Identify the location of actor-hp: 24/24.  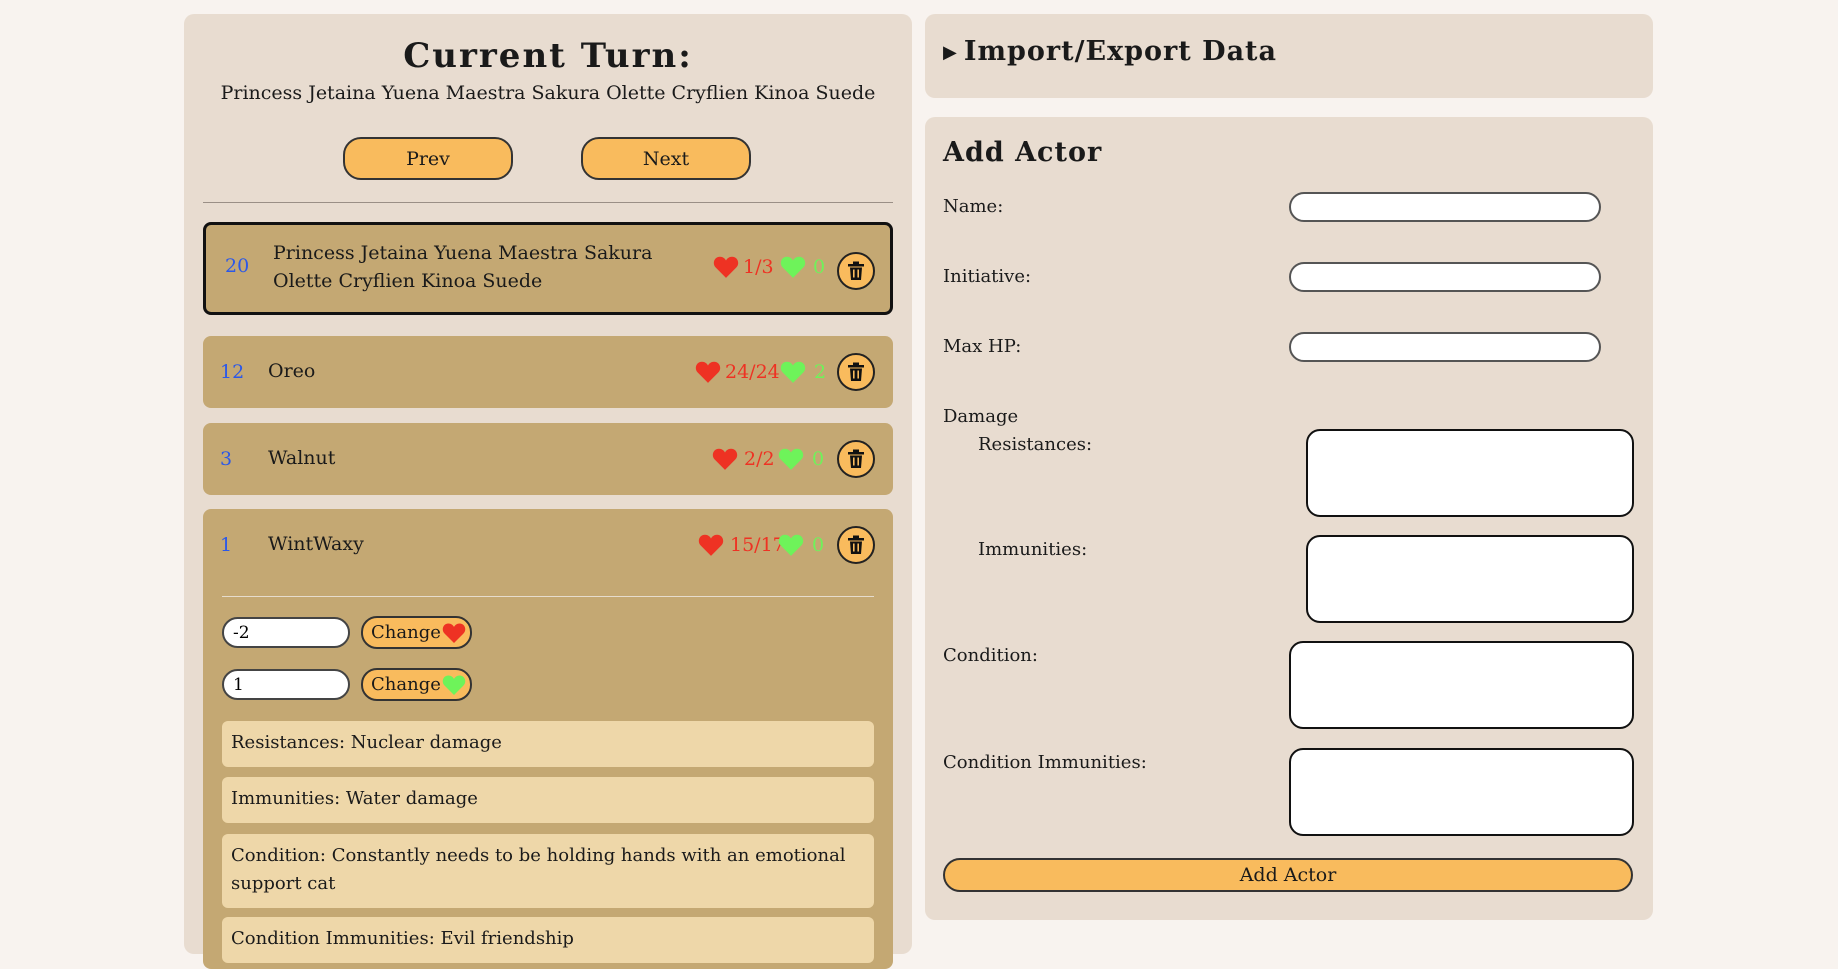
(752, 372).